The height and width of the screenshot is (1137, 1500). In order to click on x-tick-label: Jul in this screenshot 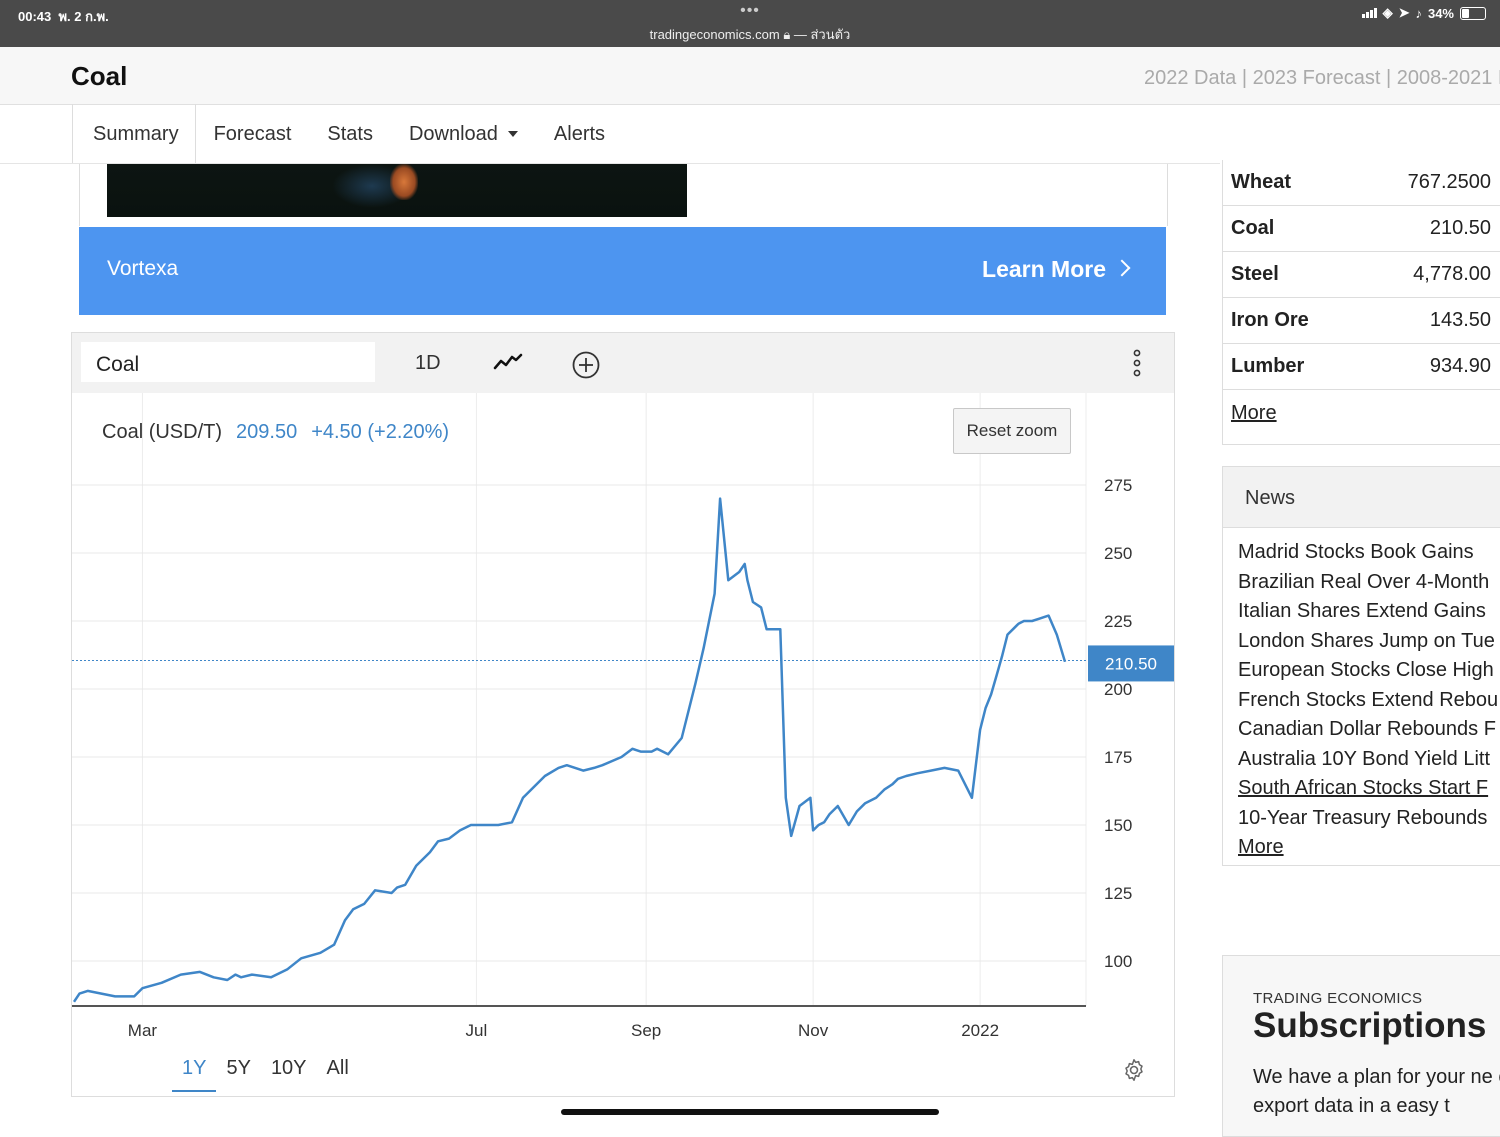, I will do `click(477, 1030)`.